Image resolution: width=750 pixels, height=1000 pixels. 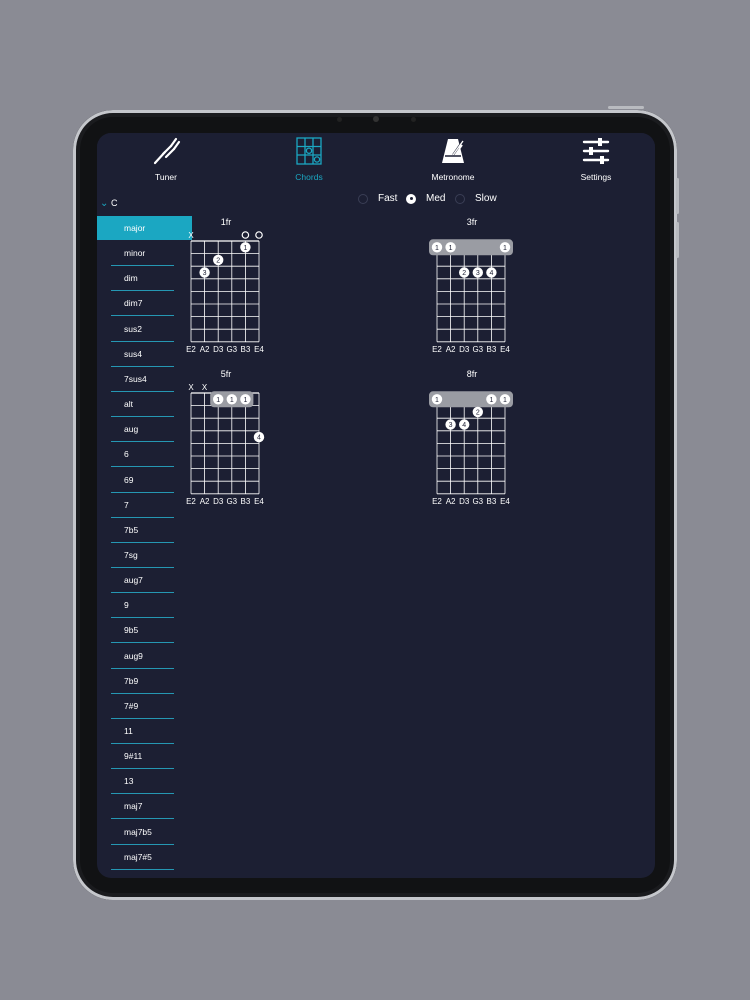 I want to click on chord-type-item: 7#9, so click(x=142, y=706).